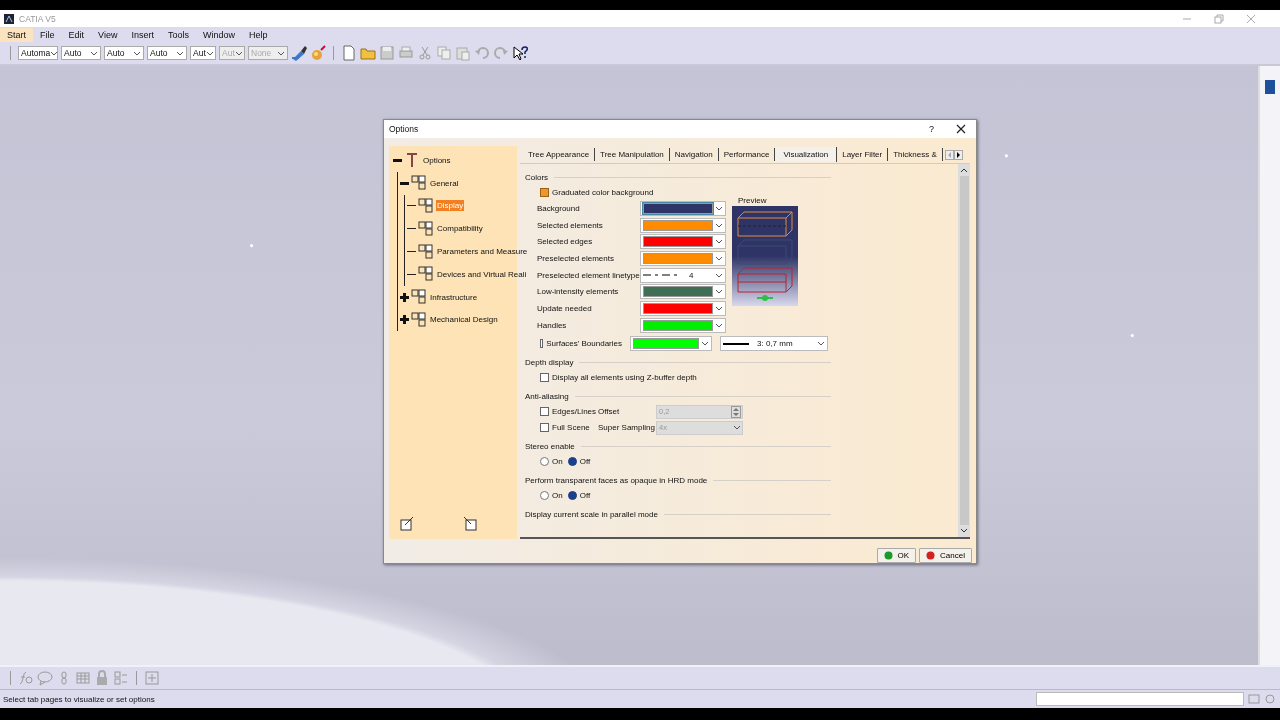  I want to click on tree-item: Infrastructure, so click(454, 297).